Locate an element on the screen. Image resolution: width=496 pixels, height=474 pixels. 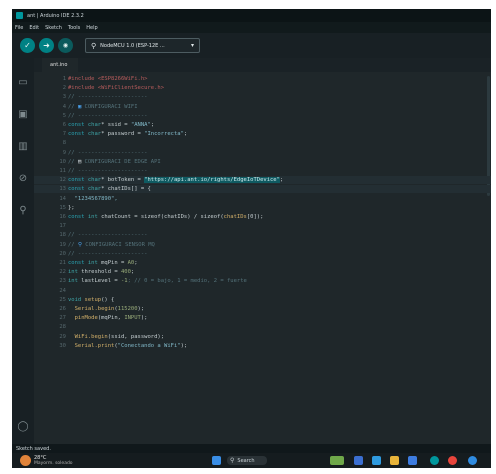
code-line: 1 #include <ESP8266WiFi.h> is located at coordinates (262, 79).